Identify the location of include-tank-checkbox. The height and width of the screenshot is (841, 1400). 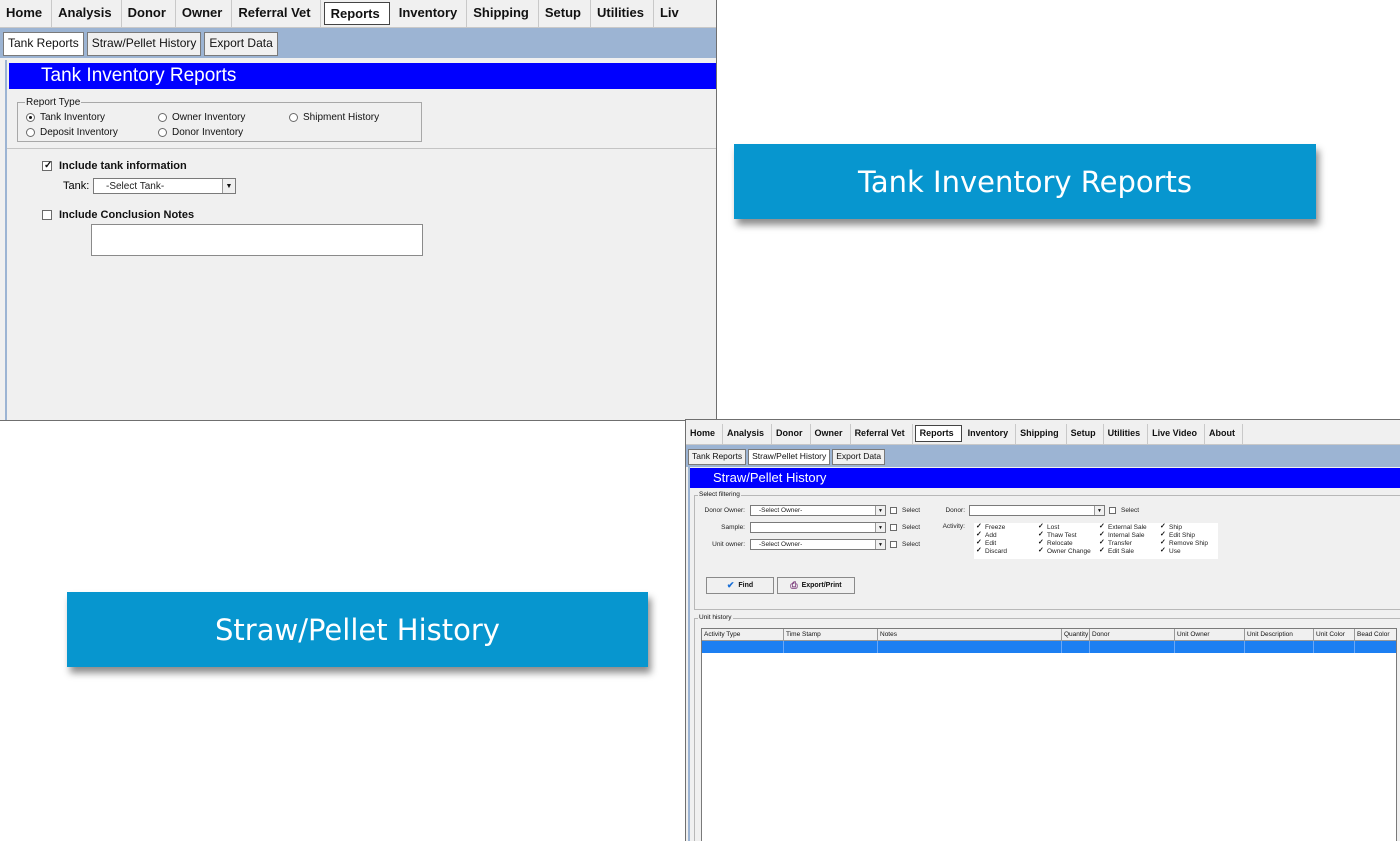
(47, 165).